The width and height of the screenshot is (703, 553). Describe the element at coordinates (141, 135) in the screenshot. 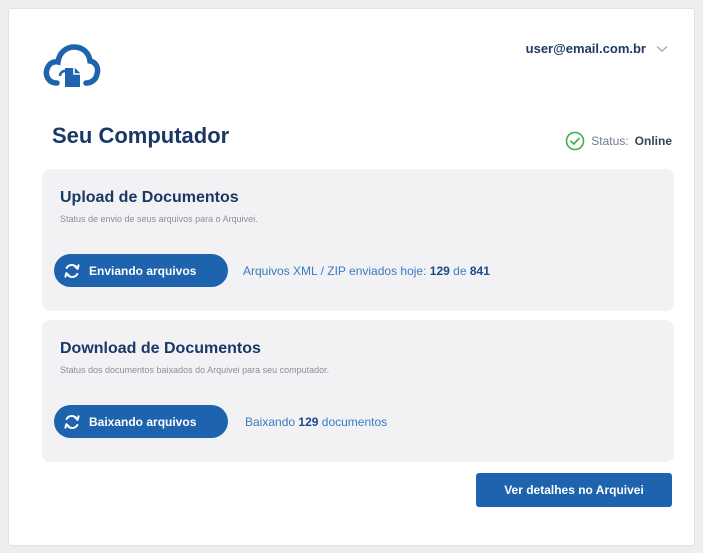

I see `page-title: Seu Computador` at that location.